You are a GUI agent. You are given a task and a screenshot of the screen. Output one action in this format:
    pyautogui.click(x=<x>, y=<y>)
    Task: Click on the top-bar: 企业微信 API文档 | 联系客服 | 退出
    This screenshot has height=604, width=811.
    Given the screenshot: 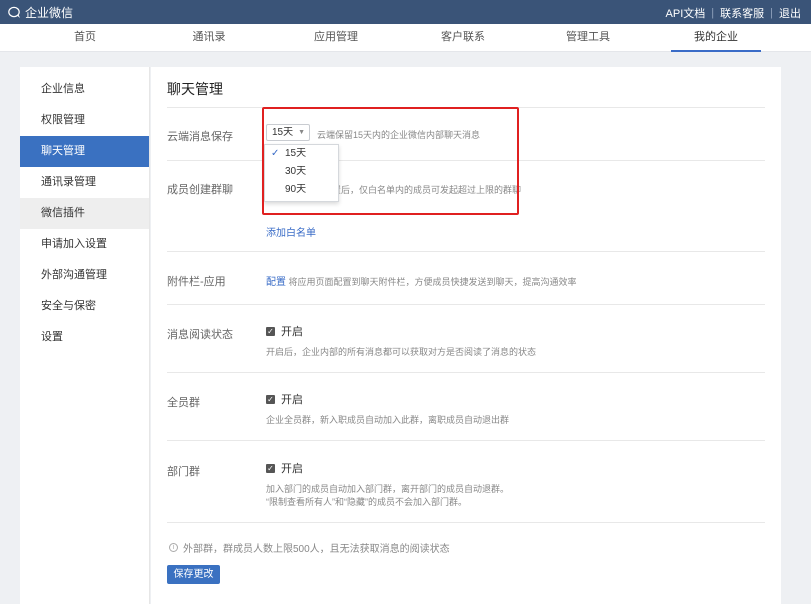 What is the action you would take?
    pyautogui.click(x=405, y=12)
    